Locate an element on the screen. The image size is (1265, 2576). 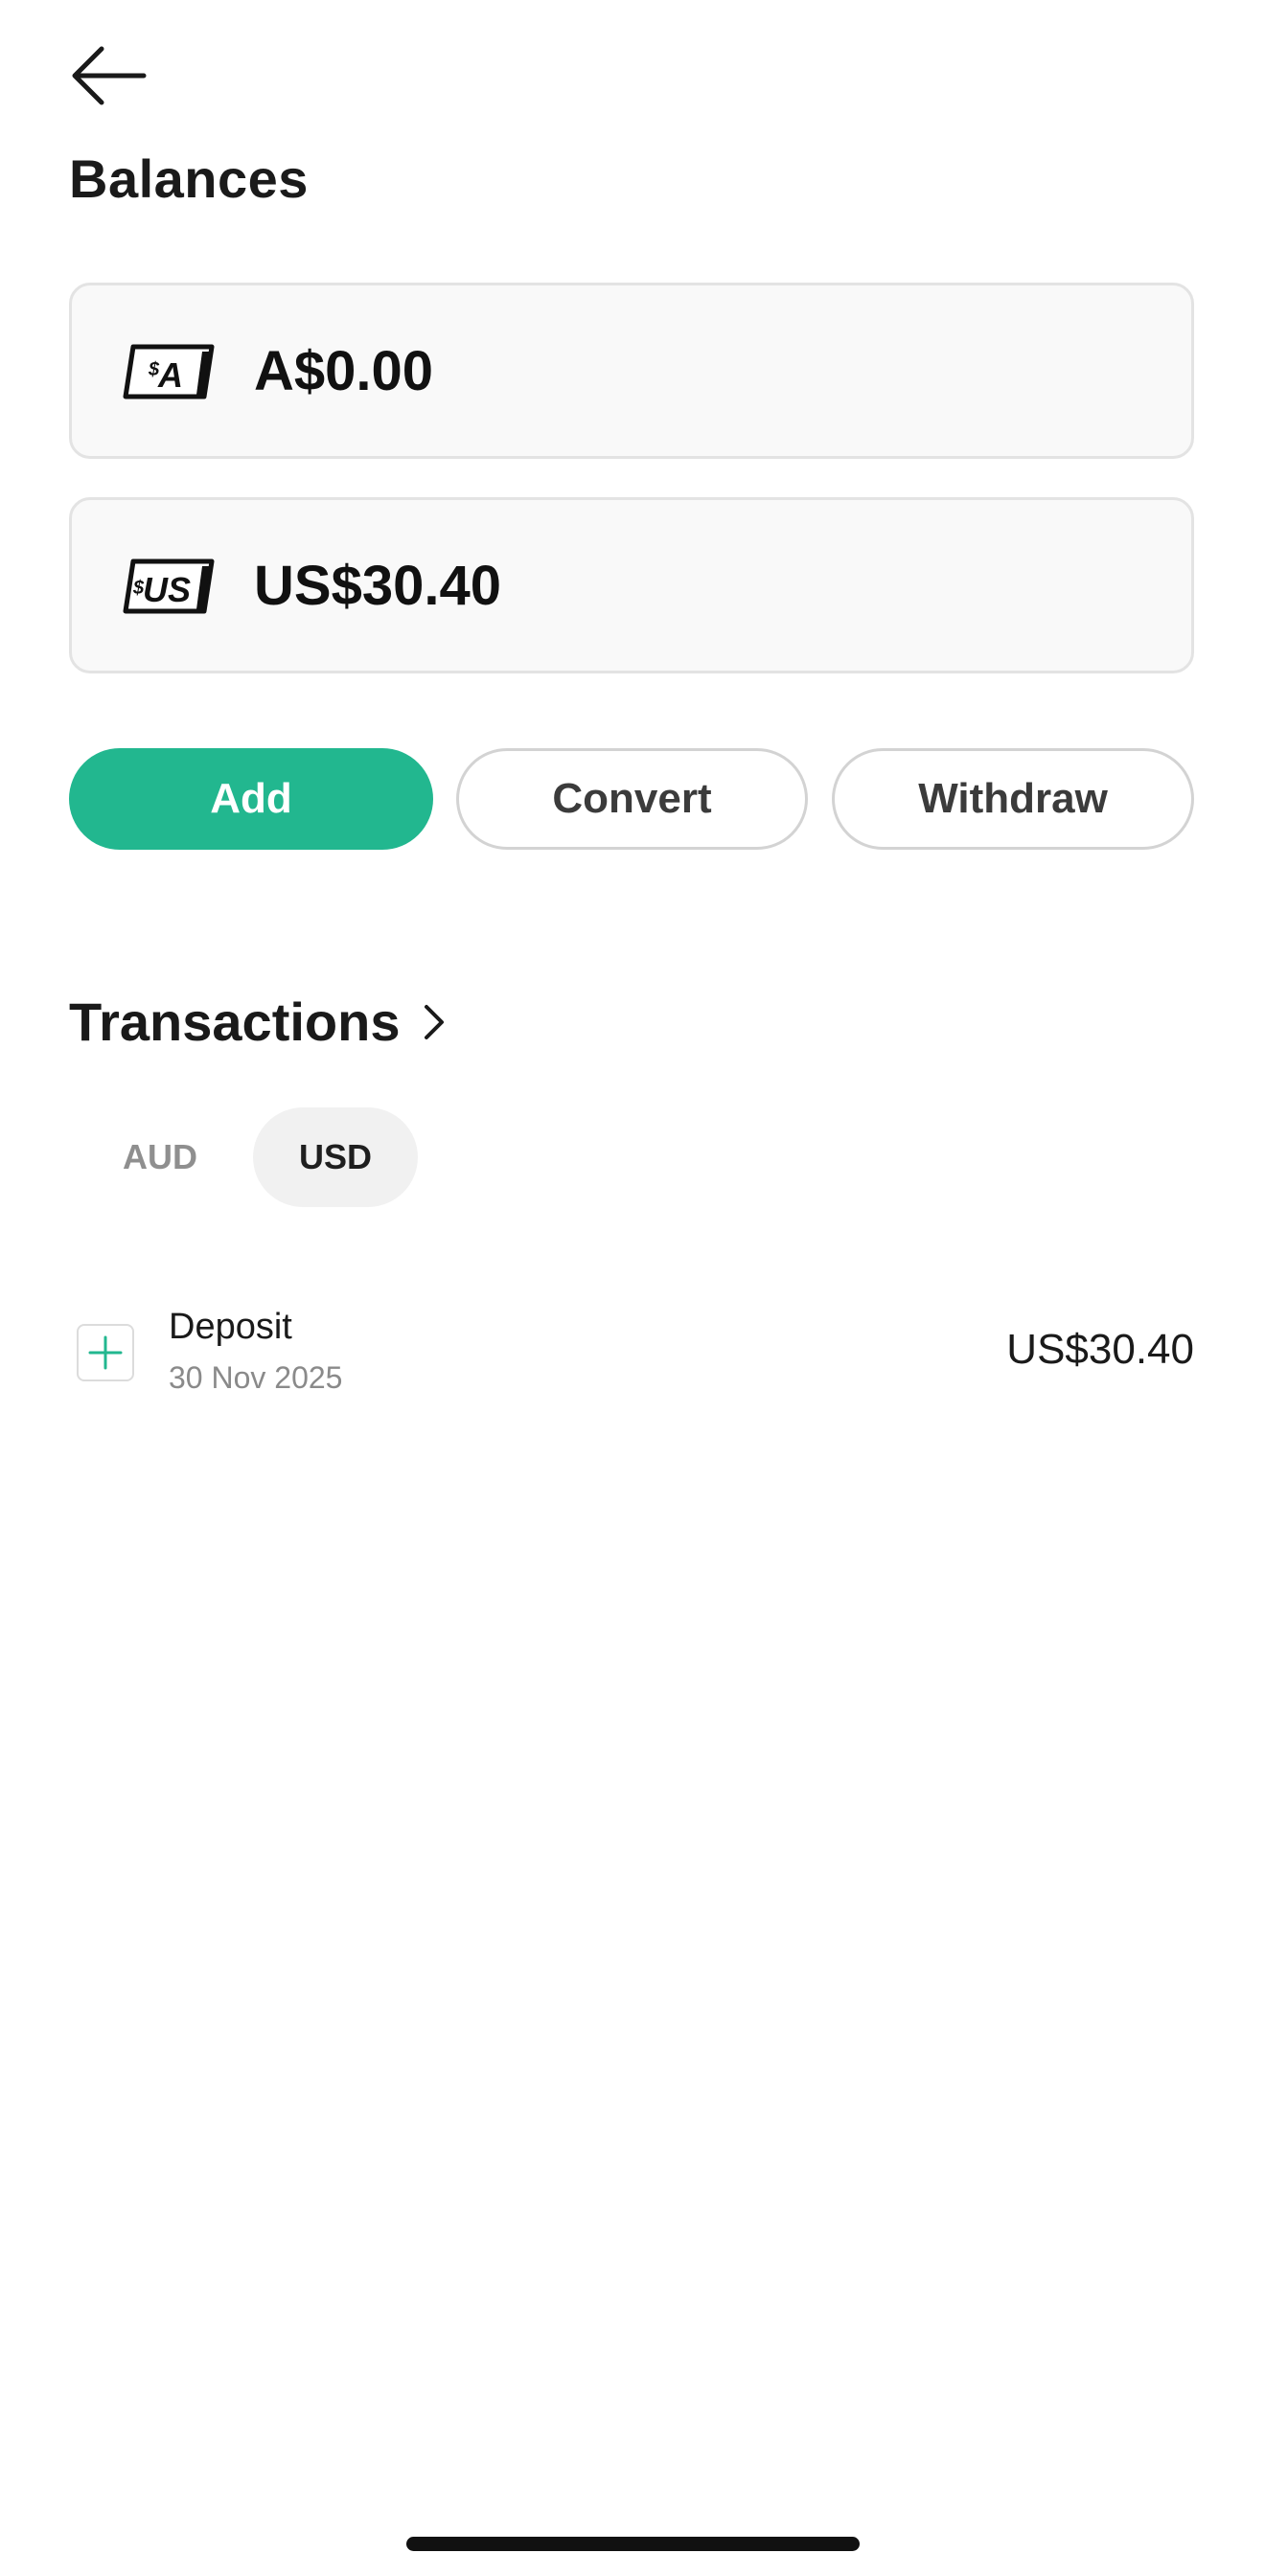
transaction-date: 30 Nov 2025 is located at coordinates (256, 1378).